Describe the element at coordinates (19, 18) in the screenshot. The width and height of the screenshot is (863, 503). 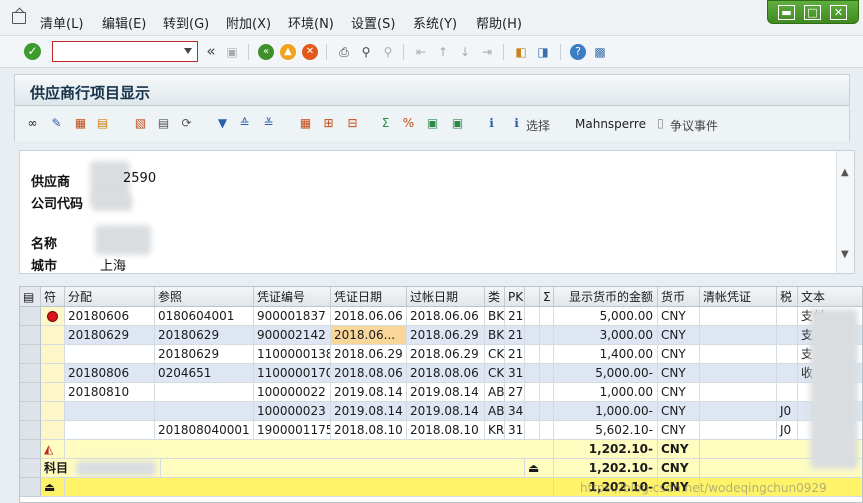
I see `sap-menu-icon` at that location.